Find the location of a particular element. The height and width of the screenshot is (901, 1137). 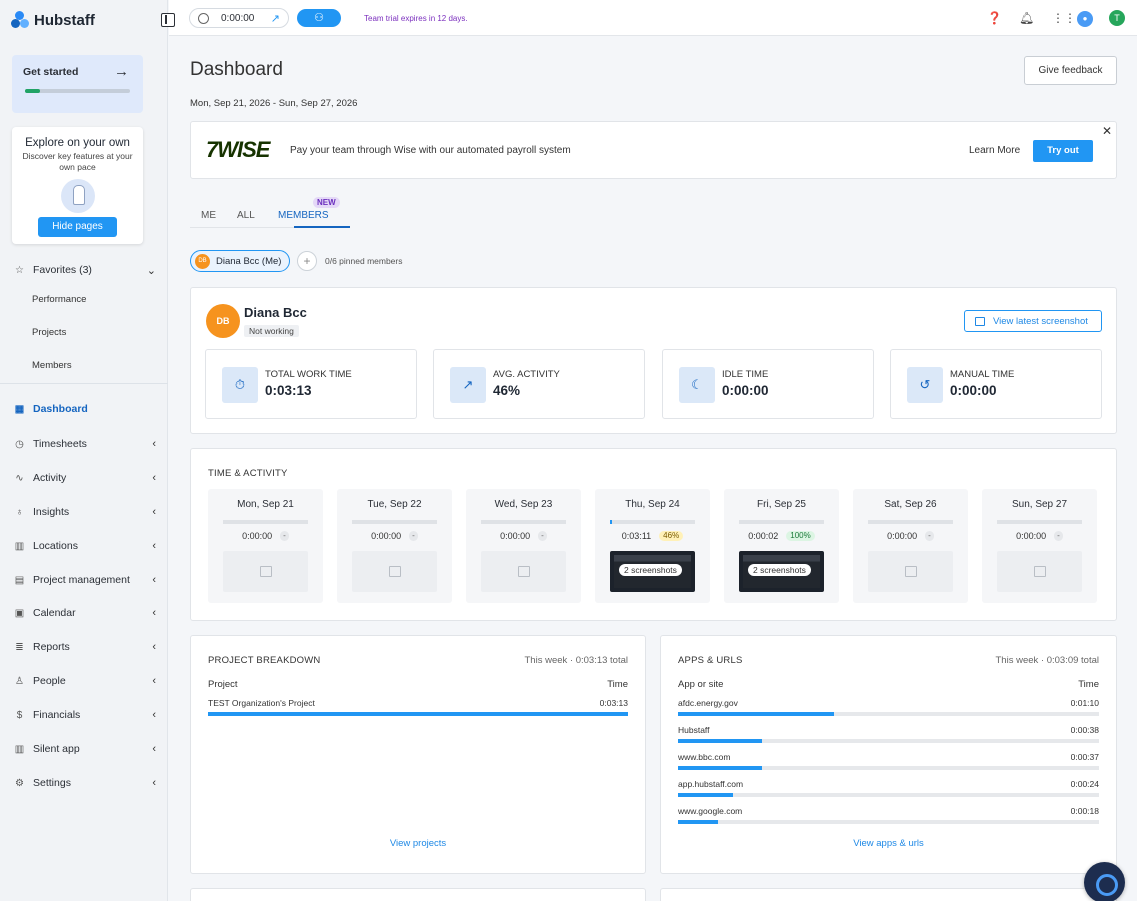

stat-value: 46% is located at coordinates (507, 390).